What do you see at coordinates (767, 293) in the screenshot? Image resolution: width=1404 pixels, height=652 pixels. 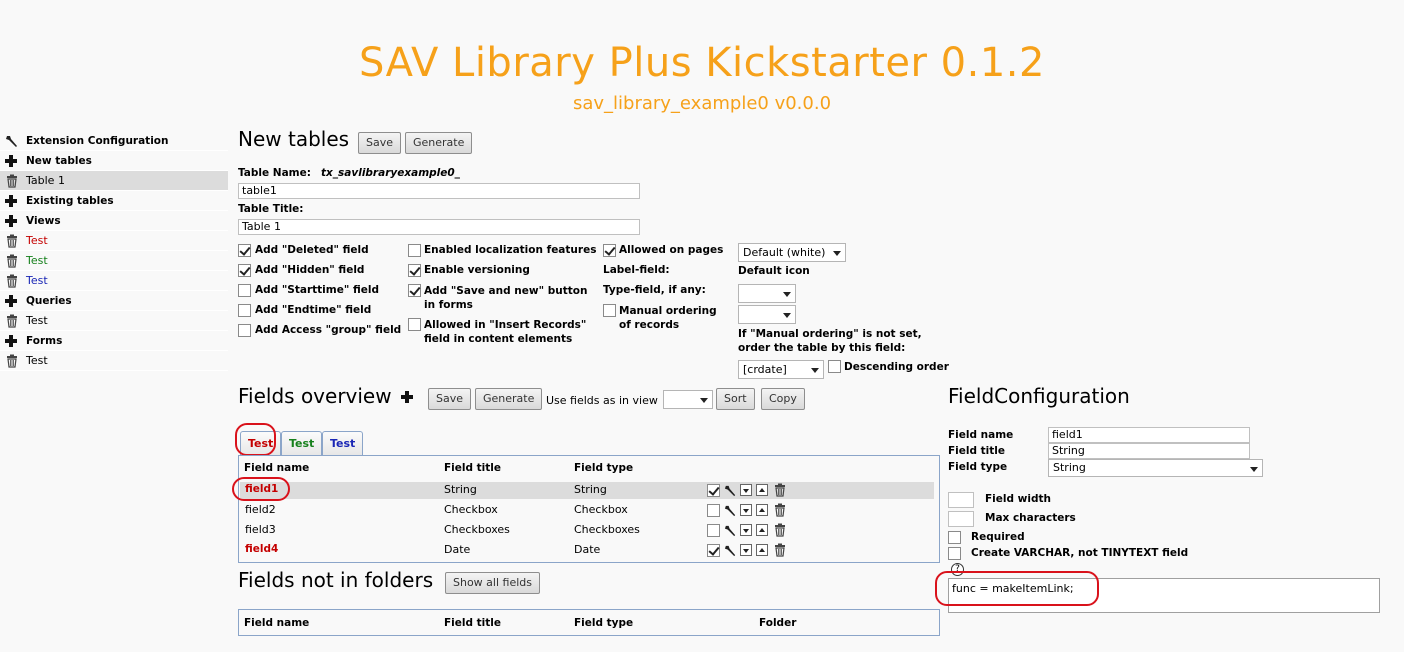 I see `label-field-select` at bounding box center [767, 293].